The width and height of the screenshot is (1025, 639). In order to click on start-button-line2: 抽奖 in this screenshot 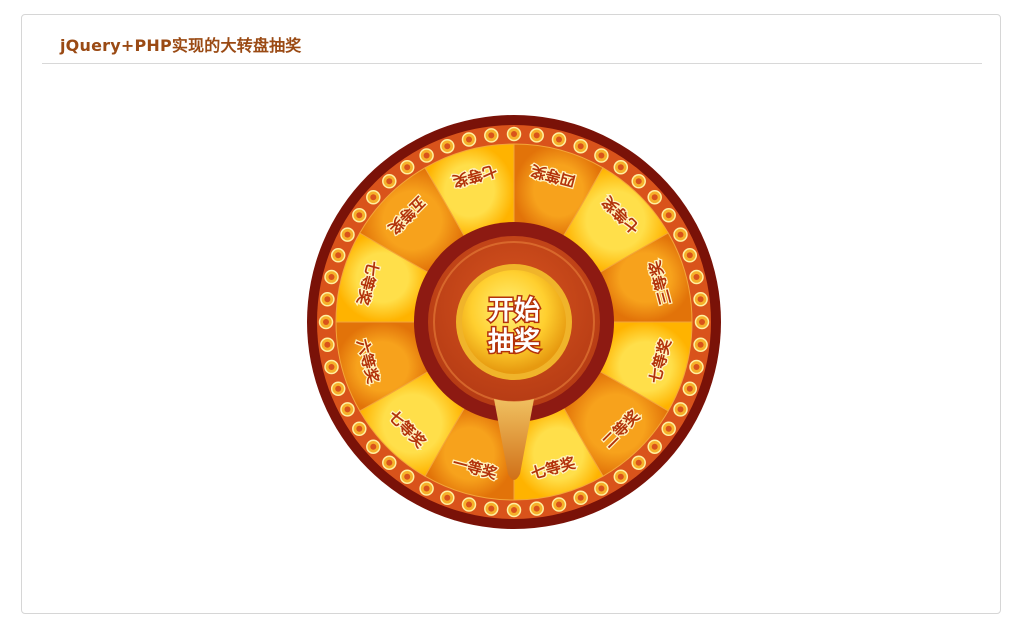, I will do `click(514, 341)`.